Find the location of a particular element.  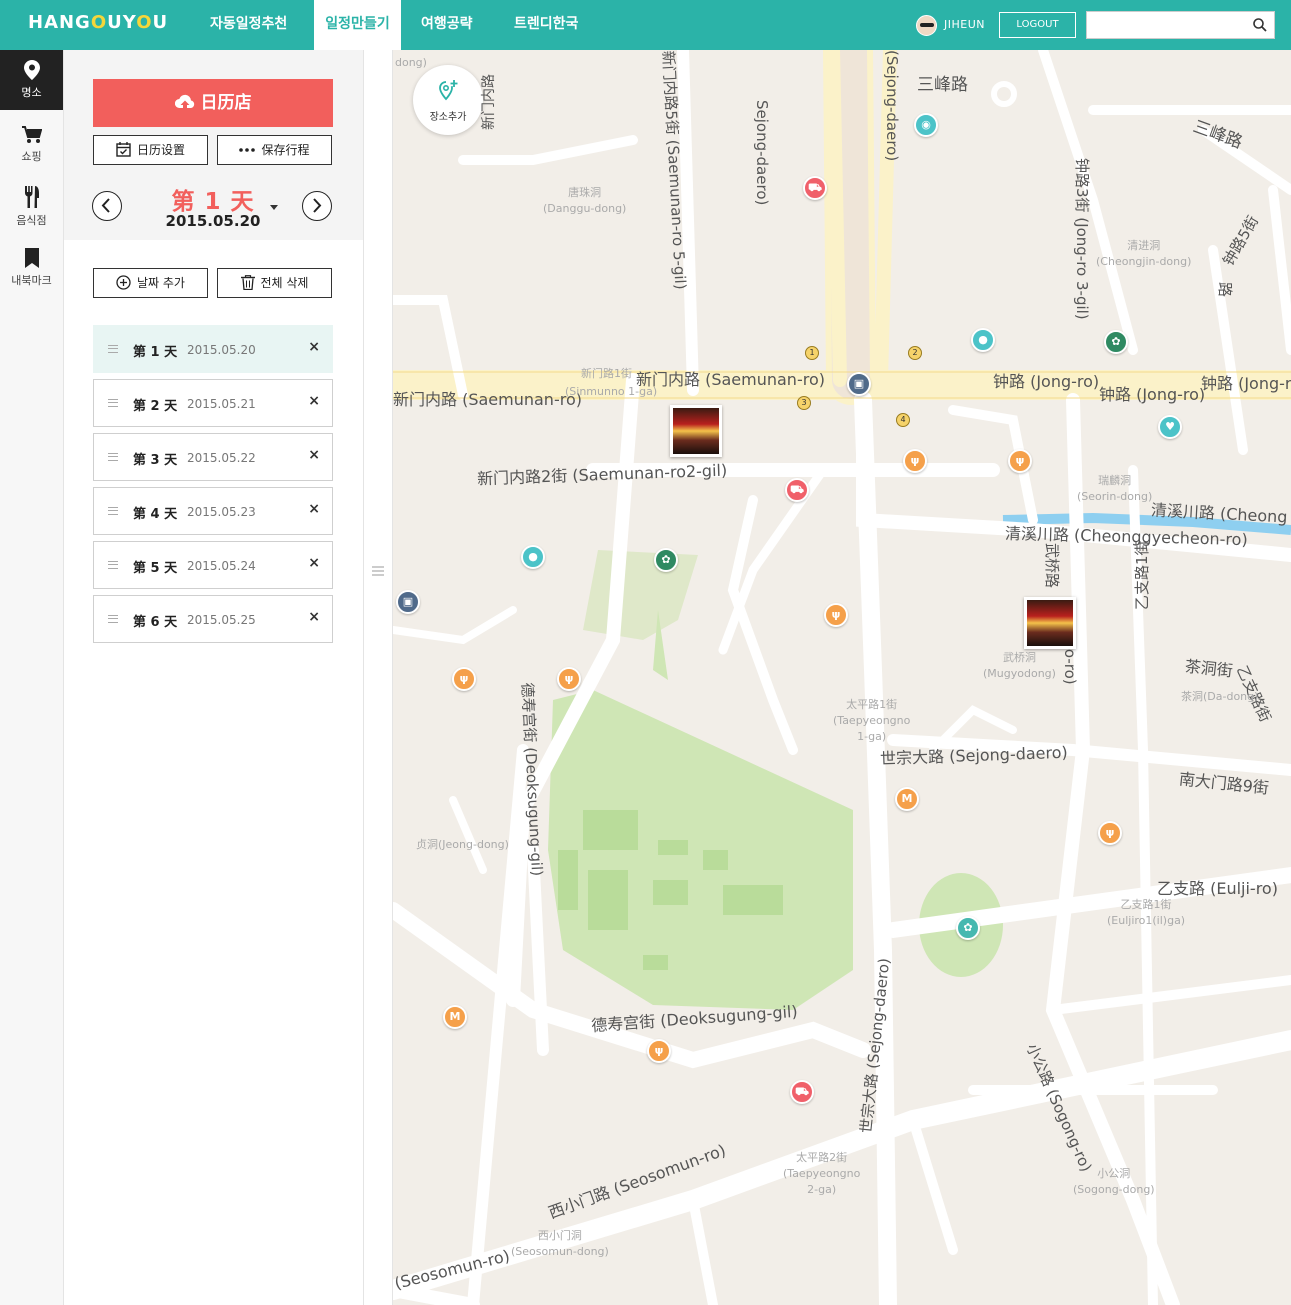

delete-all-label: 전체 삭제 is located at coordinates (284, 283).